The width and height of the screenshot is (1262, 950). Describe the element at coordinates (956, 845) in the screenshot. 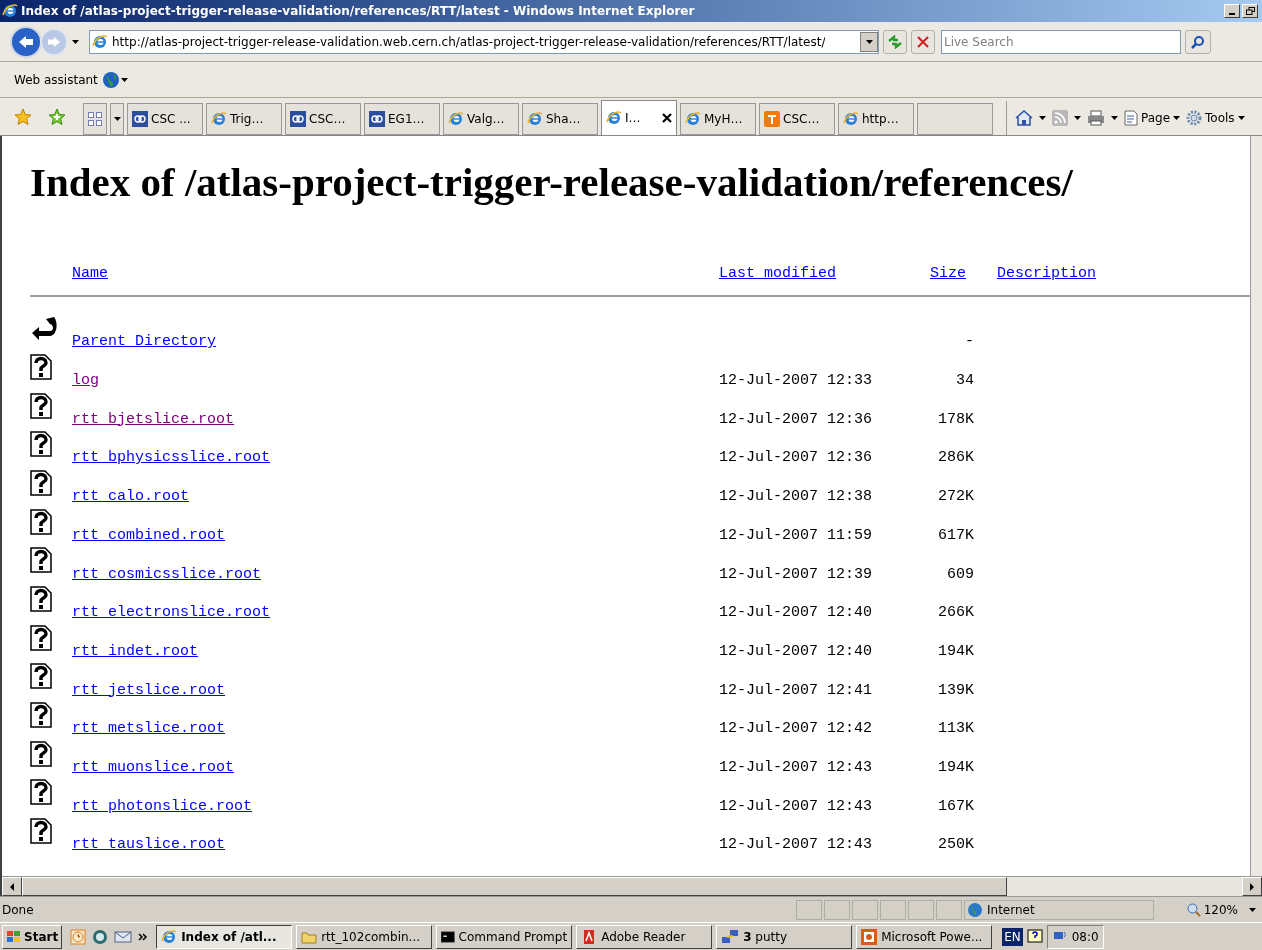

I see `file-size: 250K` at that location.